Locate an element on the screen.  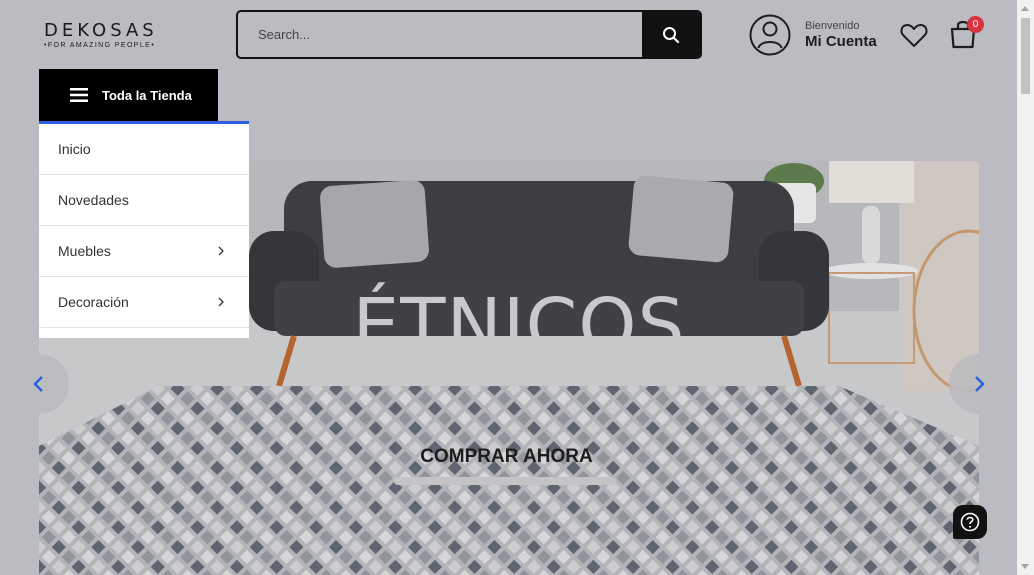
help-button is located at coordinates (970, 522).